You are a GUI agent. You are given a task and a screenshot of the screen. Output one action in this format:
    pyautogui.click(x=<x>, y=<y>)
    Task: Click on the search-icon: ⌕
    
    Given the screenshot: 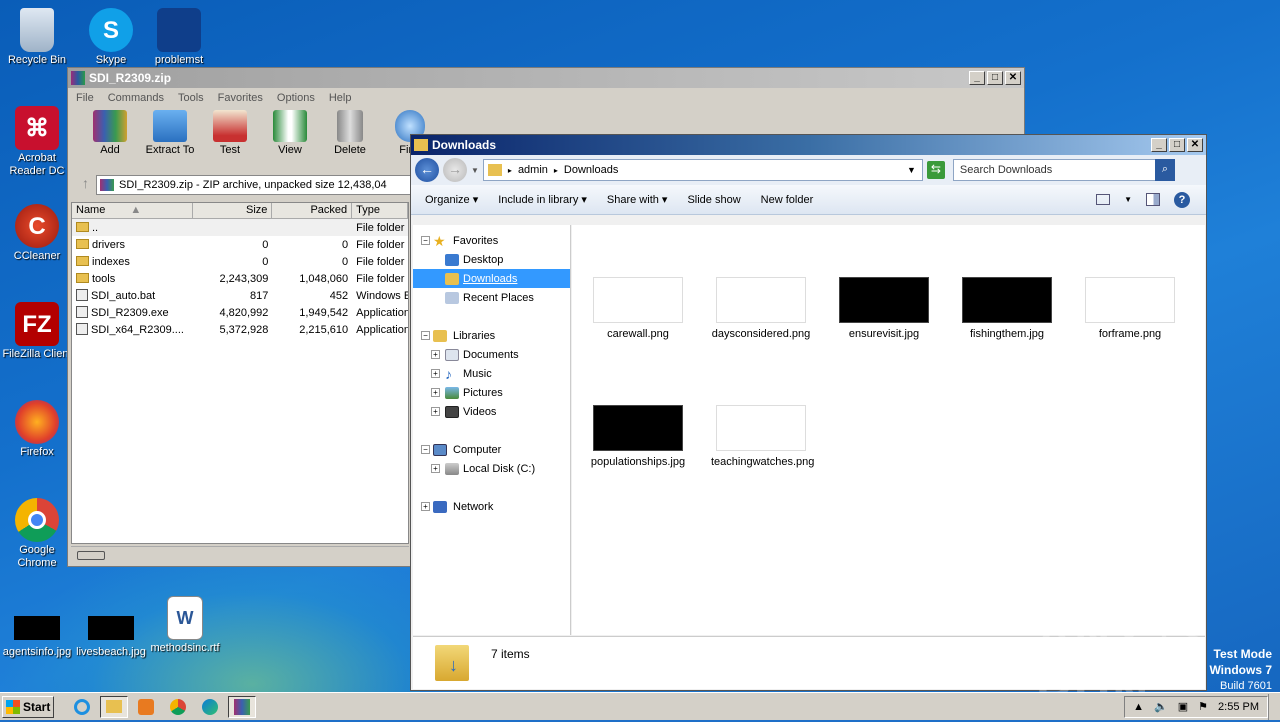 What is the action you would take?
    pyautogui.click(x=1164, y=170)
    